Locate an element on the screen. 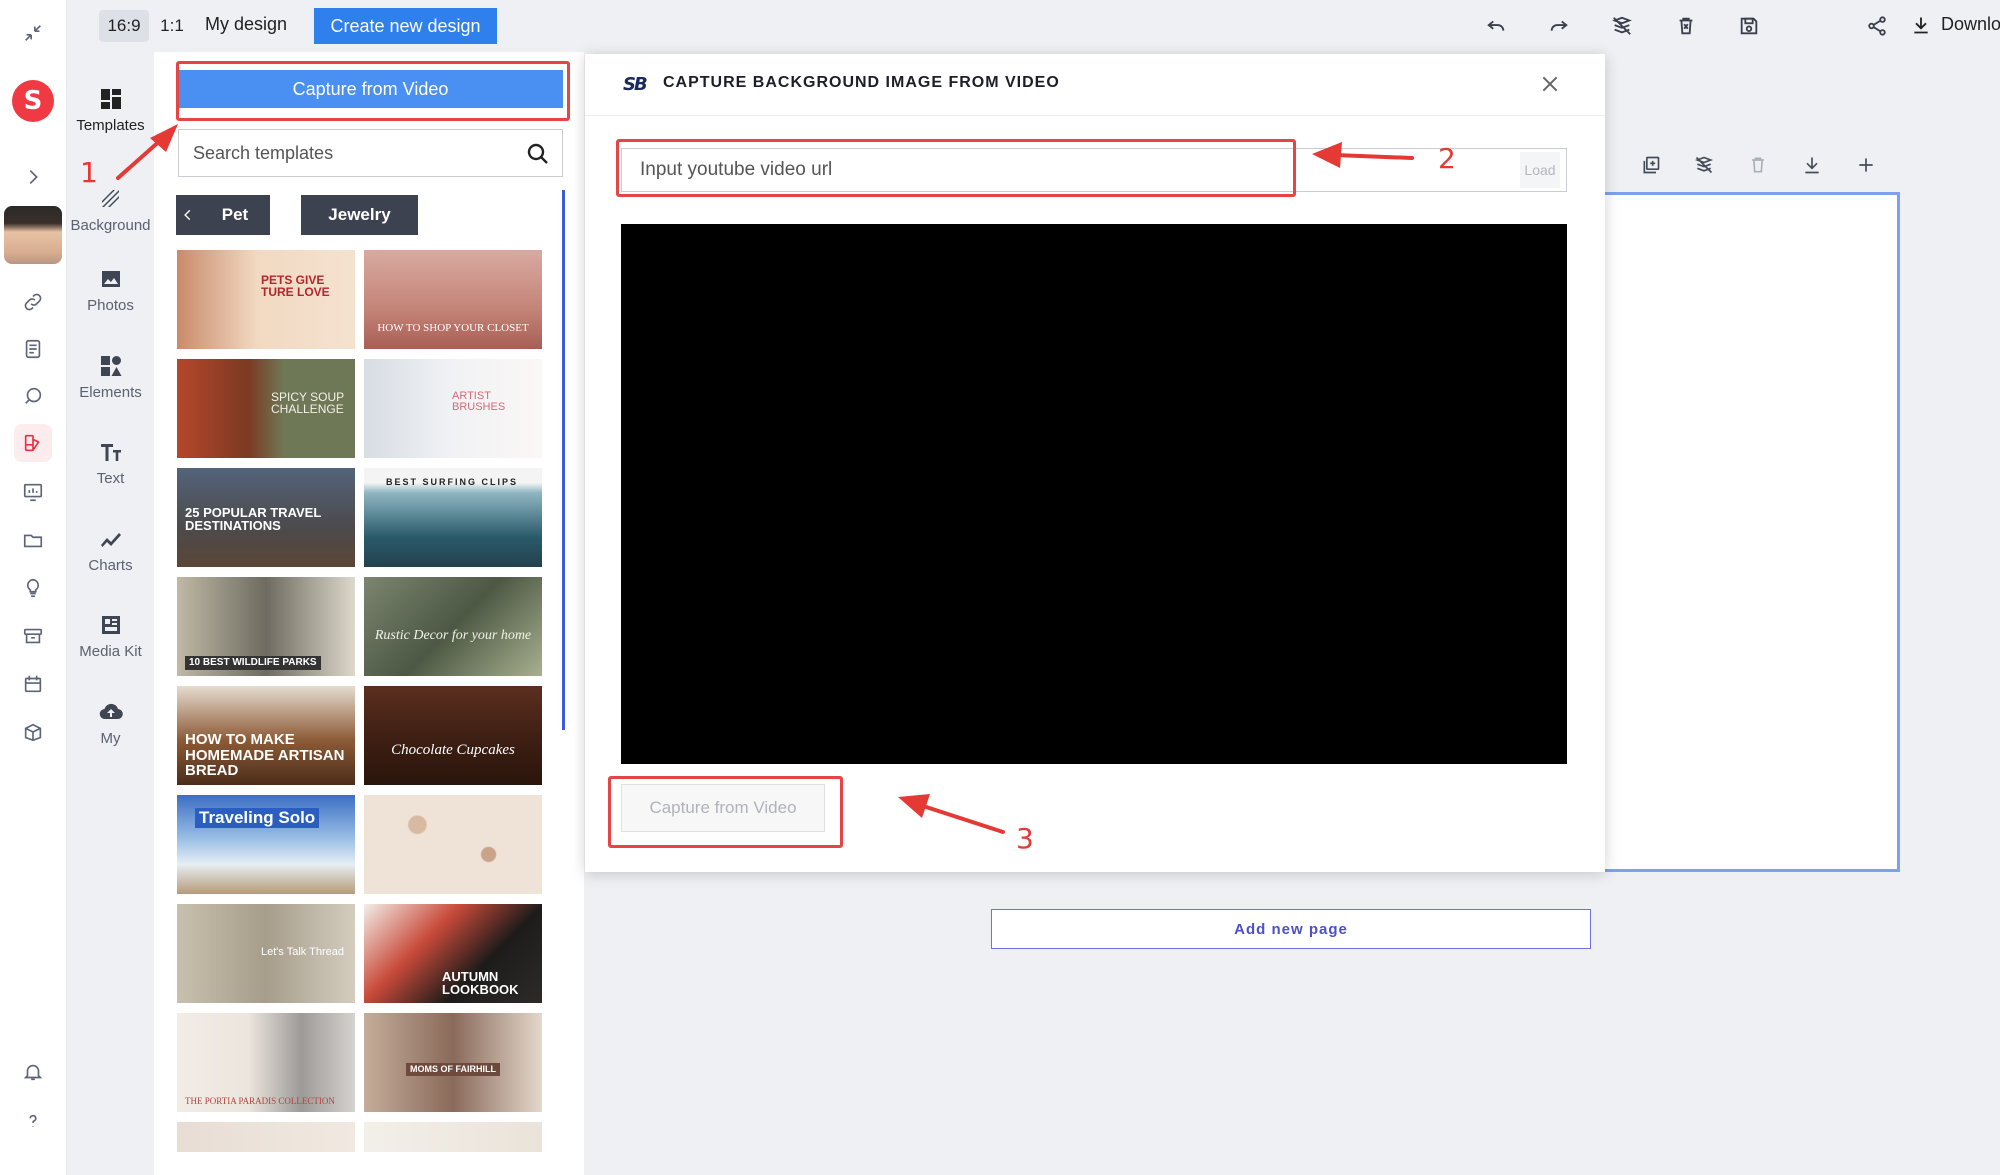 This screenshot has height=1175, width=2000. tool-my: My is located at coordinates (110, 723).